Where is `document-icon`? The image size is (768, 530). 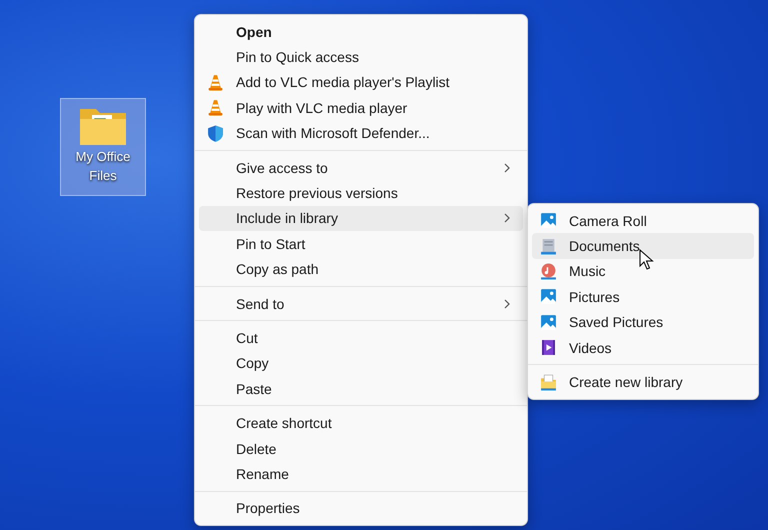
document-icon is located at coordinates (548, 246).